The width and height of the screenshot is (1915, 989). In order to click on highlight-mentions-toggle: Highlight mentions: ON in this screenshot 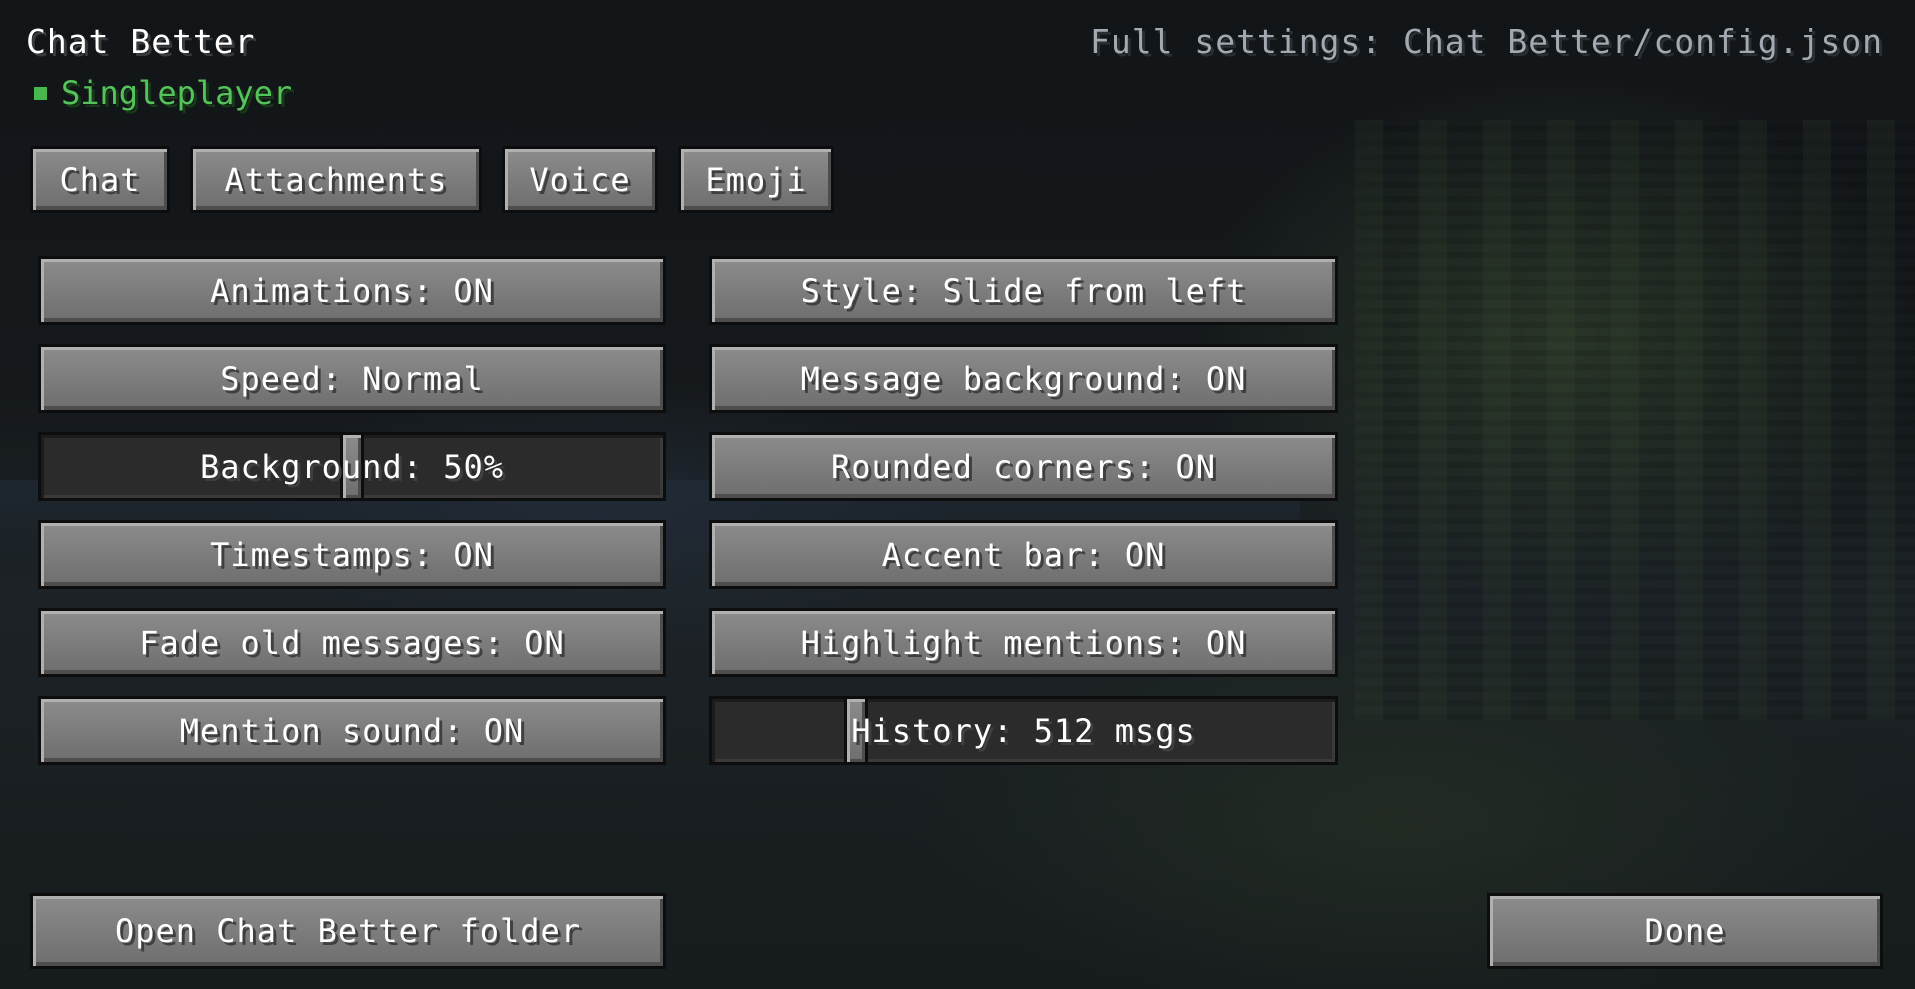, I will do `click(1023, 642)`.